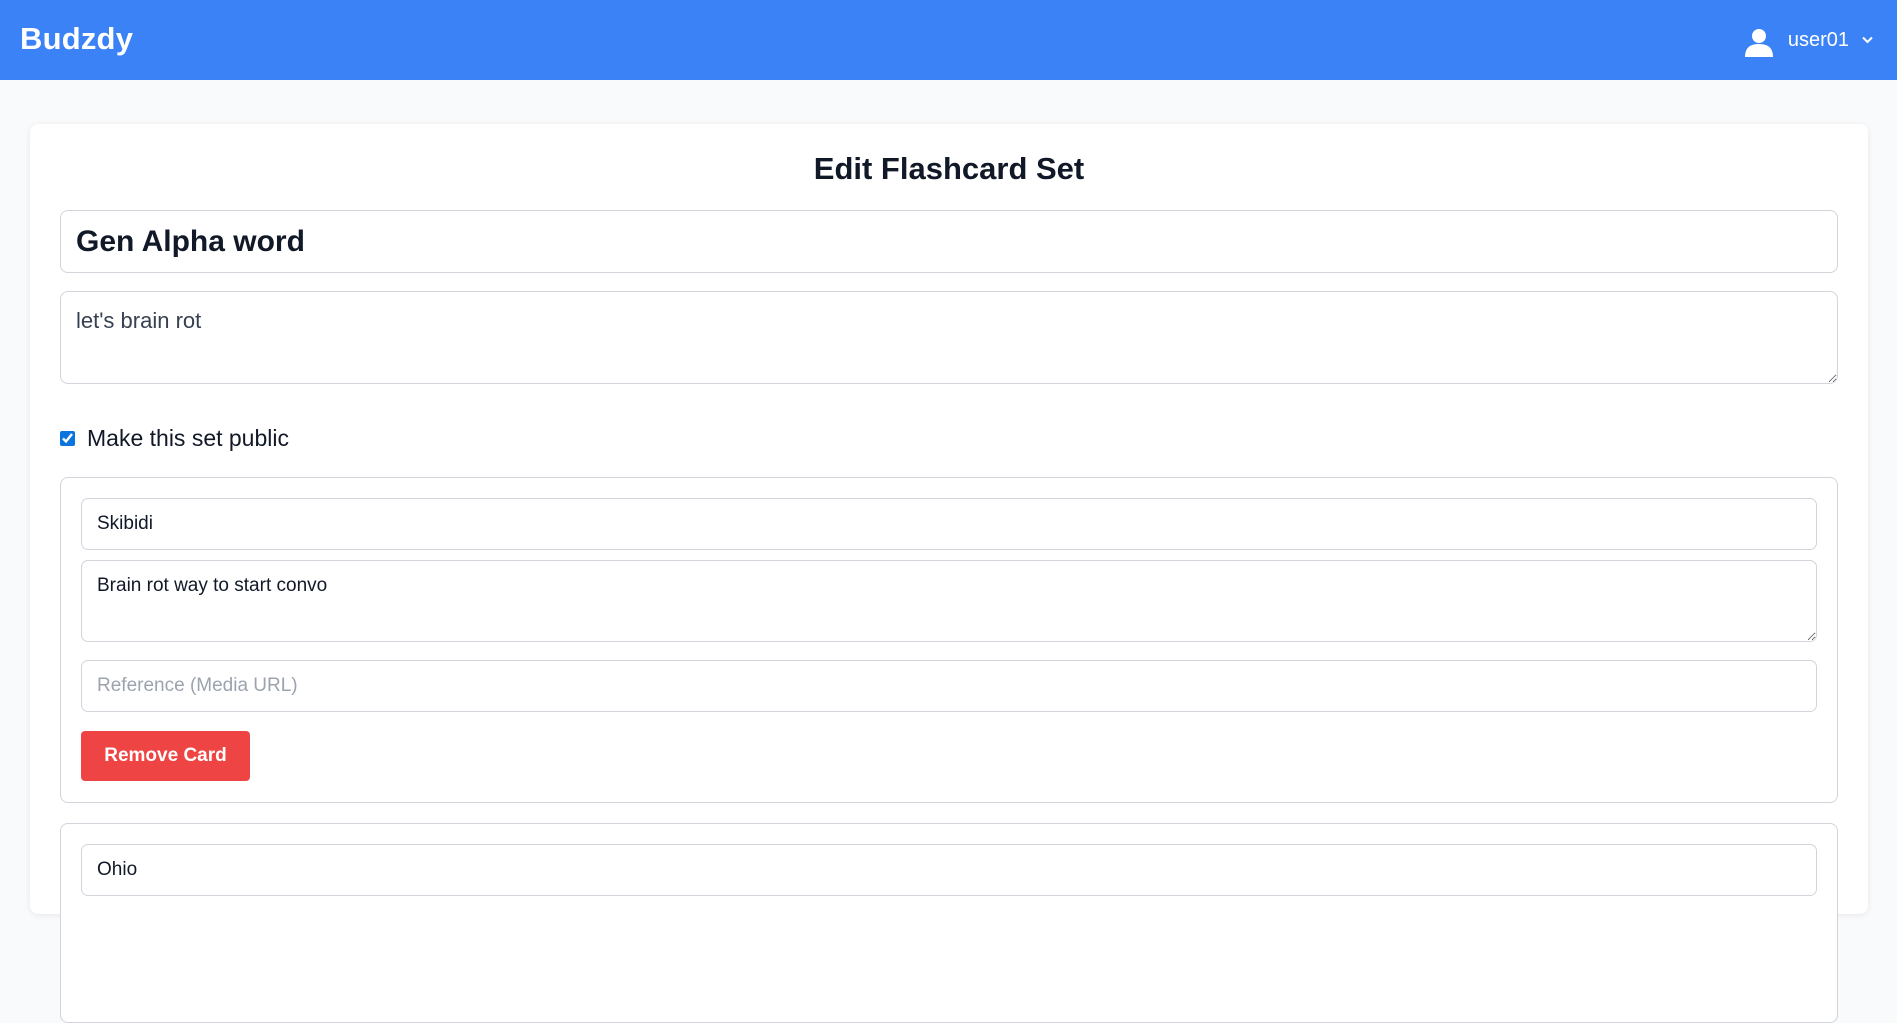 The width and height of the screenshot is (1897, 1023). I want to click on public-checkbox-label: Make this set public, so click(188, 438).